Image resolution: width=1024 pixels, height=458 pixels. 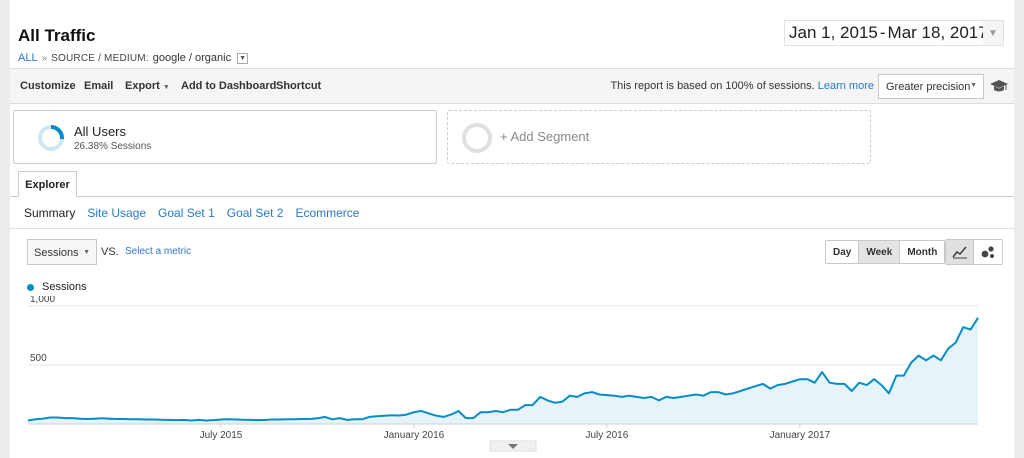 I want to click on segment-name: All Users, so click(x=100, y=131).